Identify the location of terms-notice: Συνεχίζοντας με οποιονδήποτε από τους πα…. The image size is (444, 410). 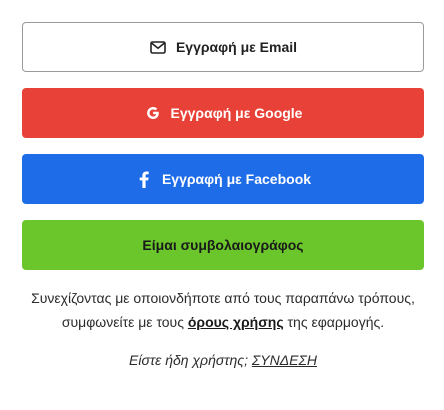
(223, 310).